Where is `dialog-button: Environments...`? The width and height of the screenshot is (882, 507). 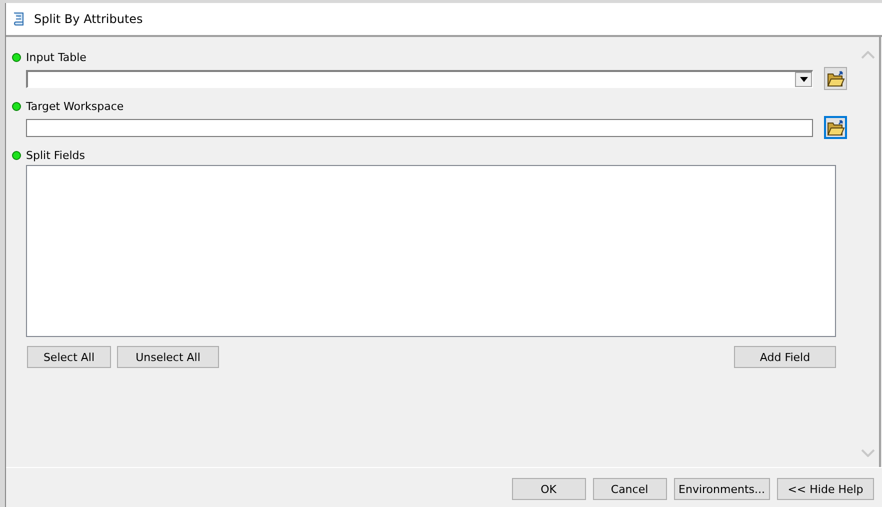 dialog-button: Environments... is located at coordinates (722, 489).